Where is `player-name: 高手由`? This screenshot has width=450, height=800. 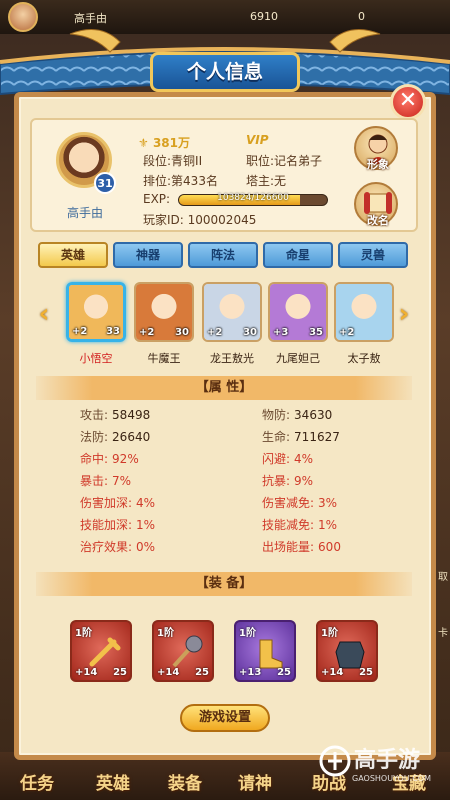
player-name: 高手由 is located at coordinates (84, 213).